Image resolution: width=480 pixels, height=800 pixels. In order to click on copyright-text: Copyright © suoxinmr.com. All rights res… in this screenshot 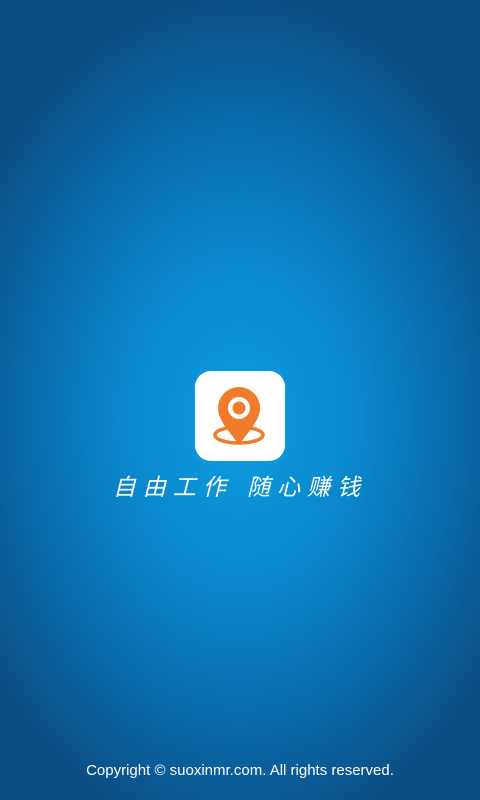, I will do `click(240, 770)`.